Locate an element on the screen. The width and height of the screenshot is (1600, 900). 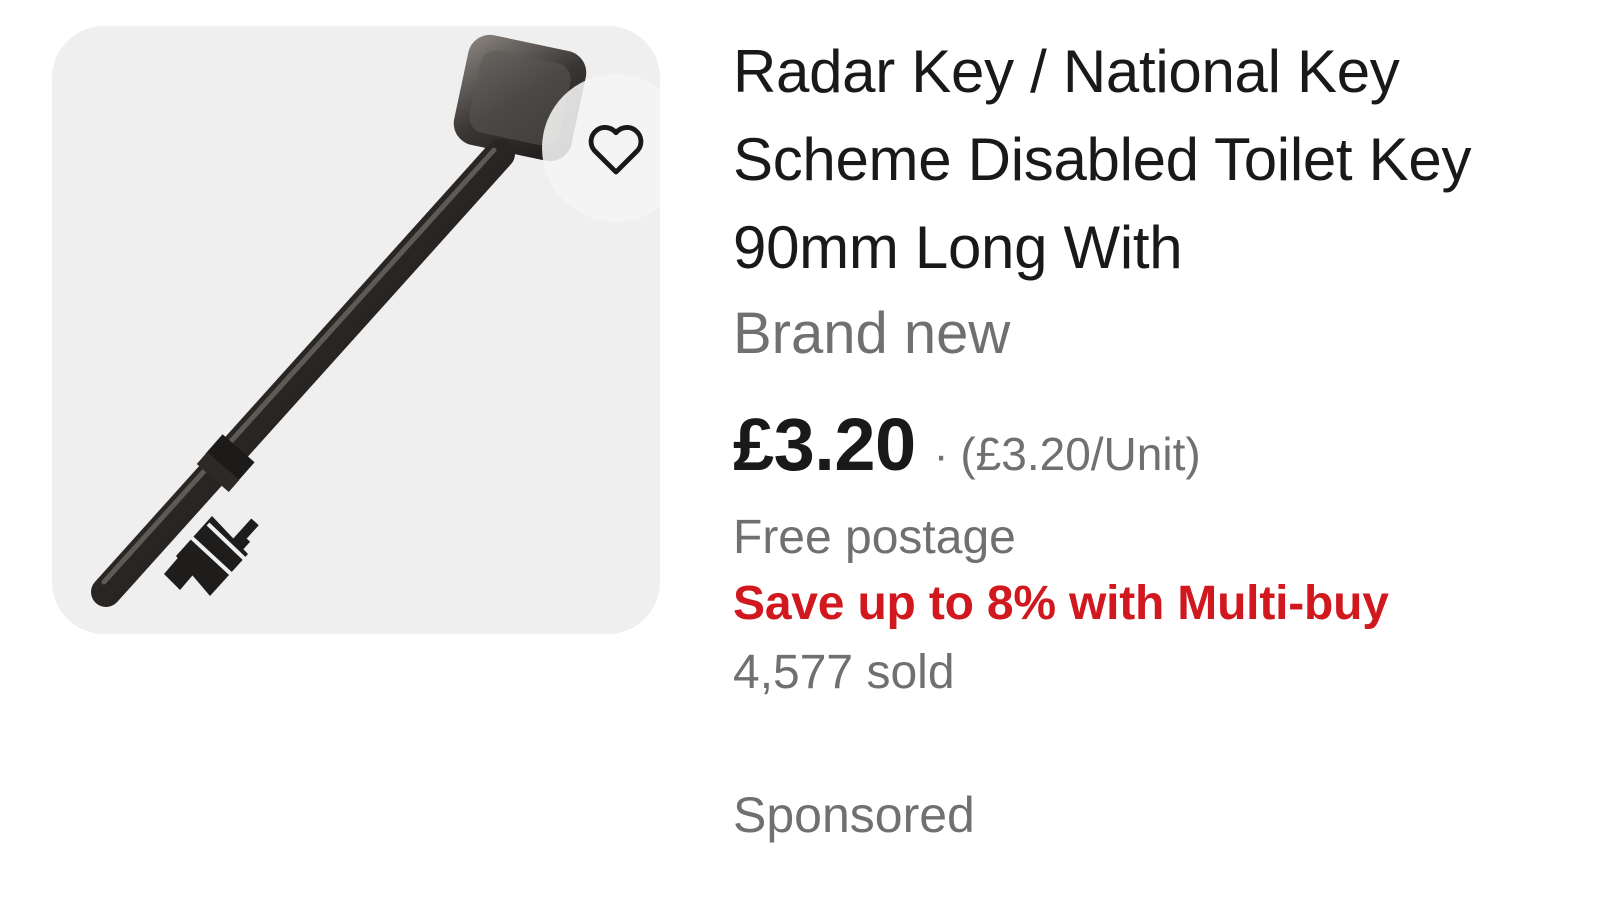
heart-icon is located at coordinates (616, 150).